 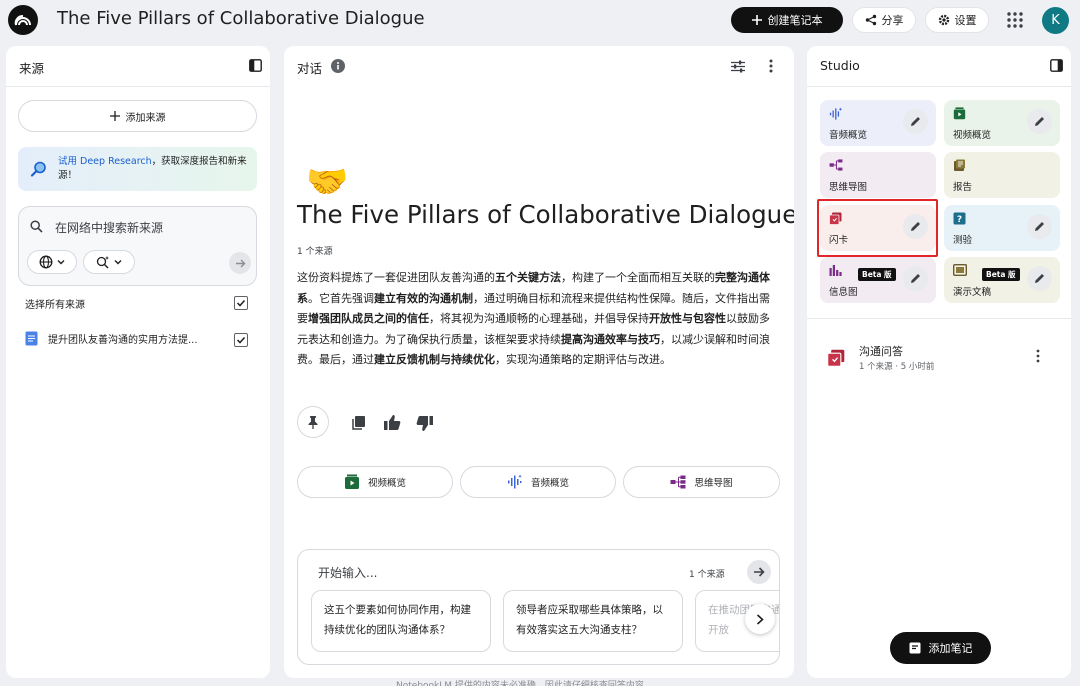 I want to click on select-all-checkbox, so click(x=241, y=303).